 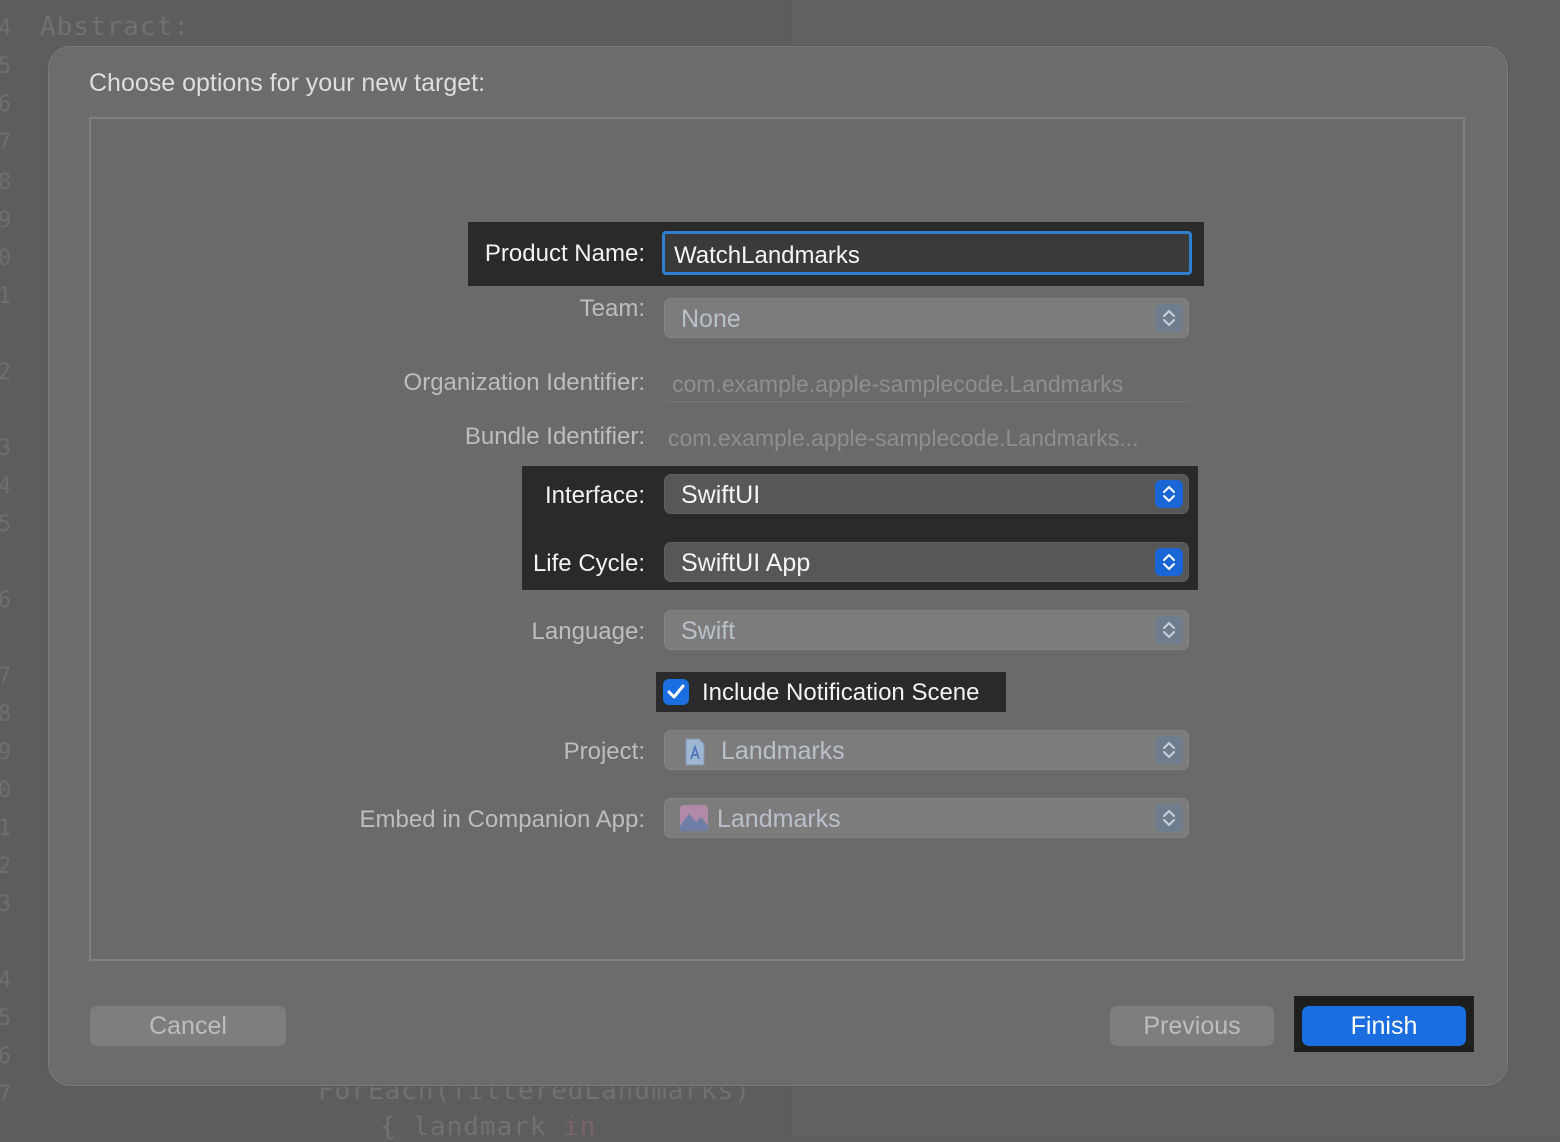 I want to click on team-popup: None, so click(x=926, y=318).